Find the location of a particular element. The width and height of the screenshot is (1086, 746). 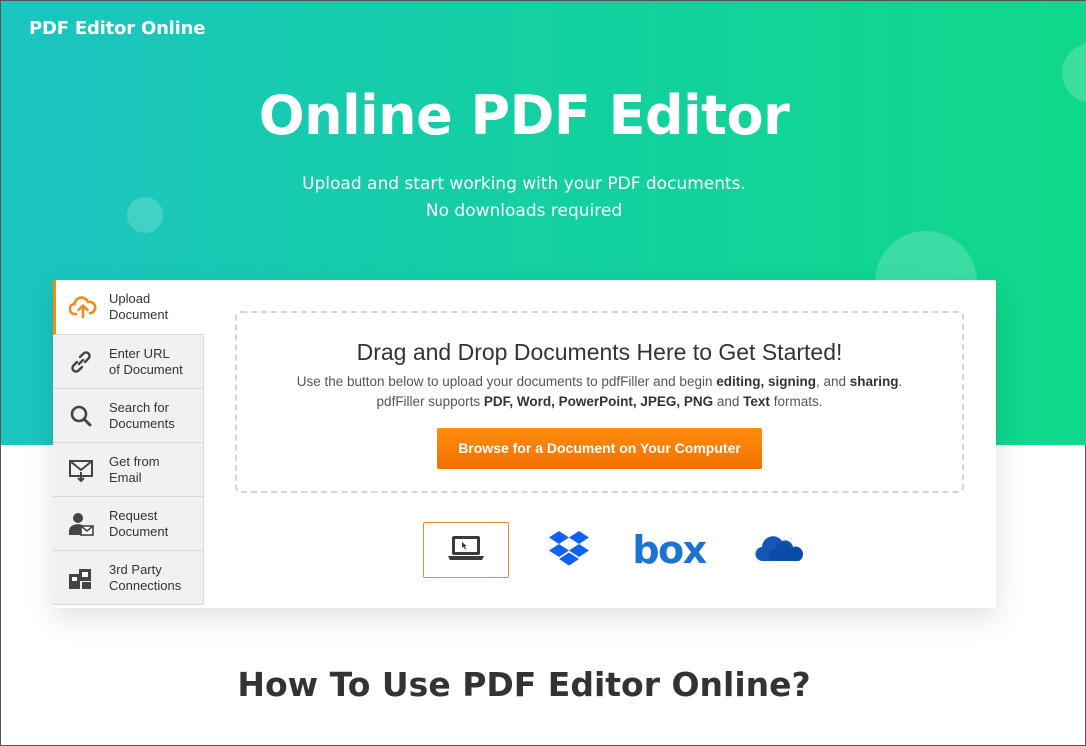

sidebar-item-label: Upload Document is located at coordinates (154, 307).